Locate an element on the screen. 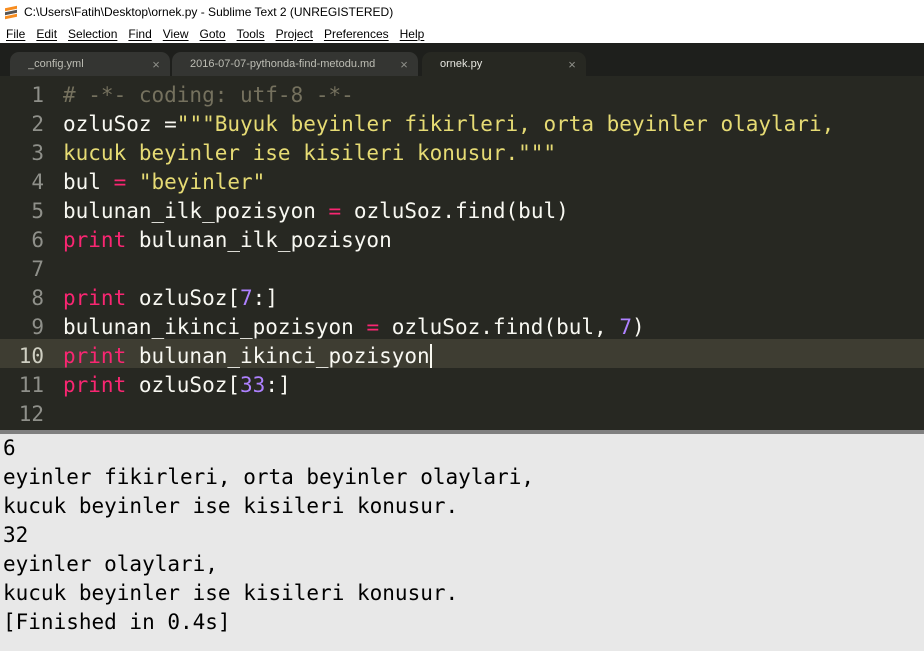 This screenshot has width=924, height=651. string-literal: kucuk beyinler ise kisileri konusur.""" is located at coordinates (310, 153).